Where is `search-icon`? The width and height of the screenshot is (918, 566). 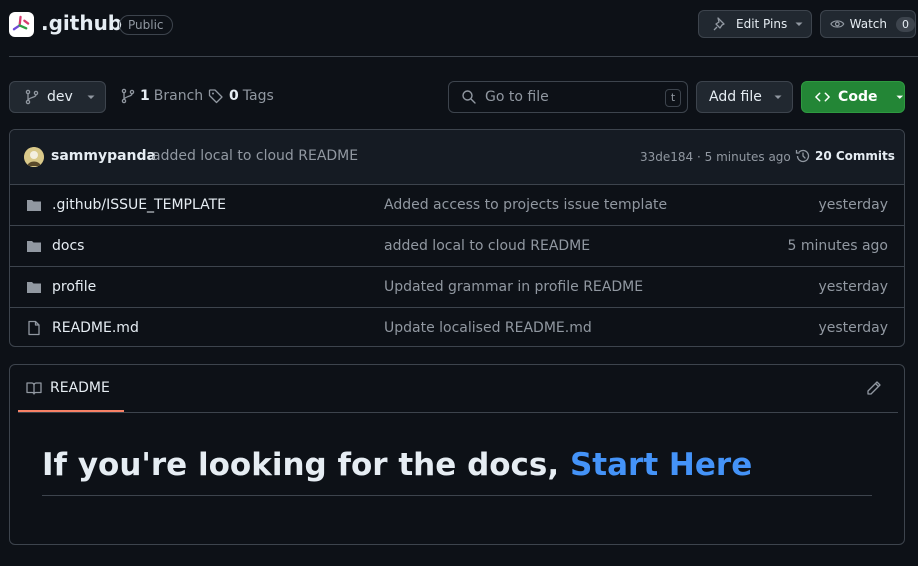 search-icon is located at coordinates (469, 97).